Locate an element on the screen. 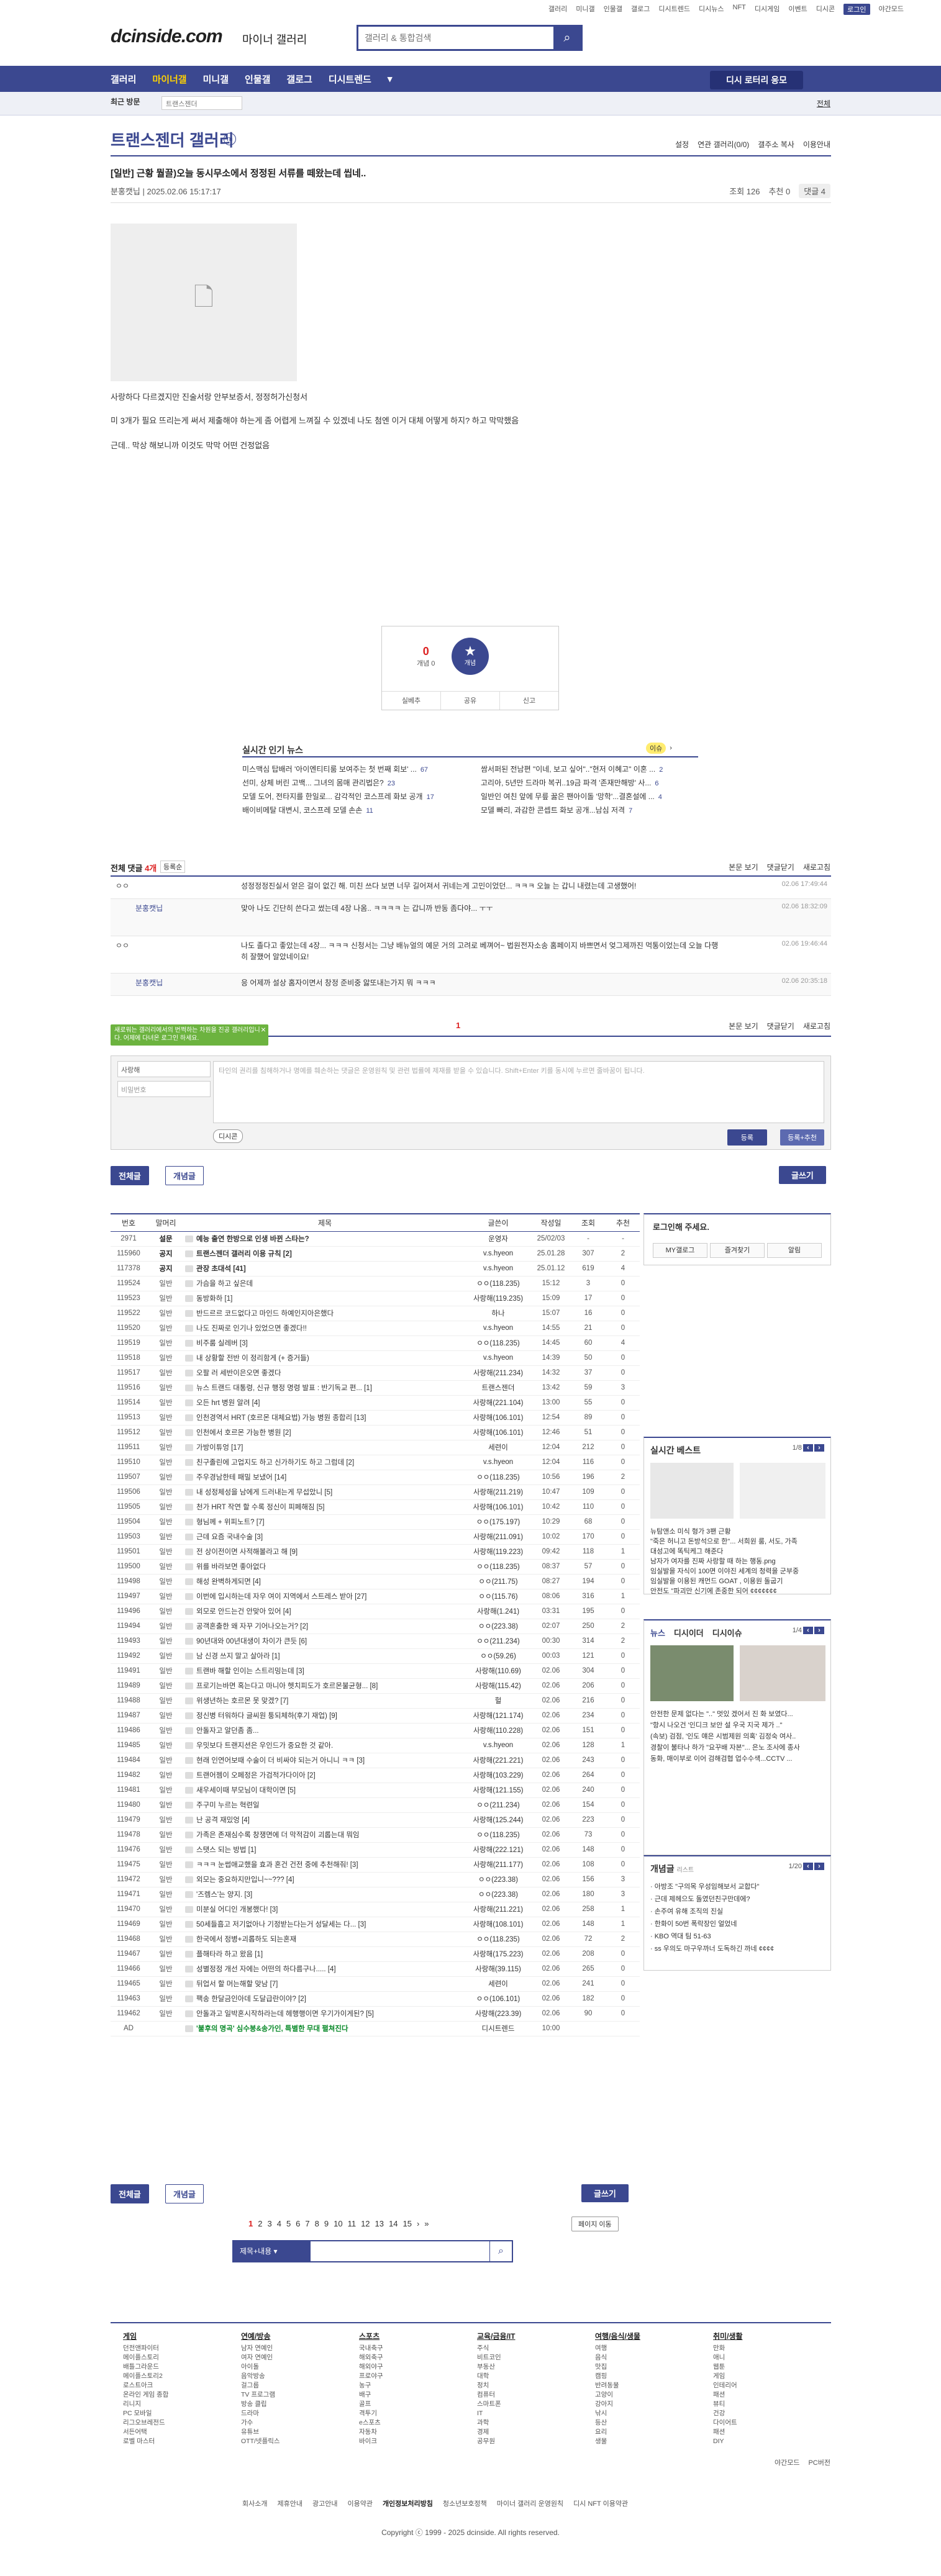 The height and width of the screenshot is (2576, 941). post-title: 외모로 안드는건 안맞아 있어 [4] is located at coordinates (325, 1611).